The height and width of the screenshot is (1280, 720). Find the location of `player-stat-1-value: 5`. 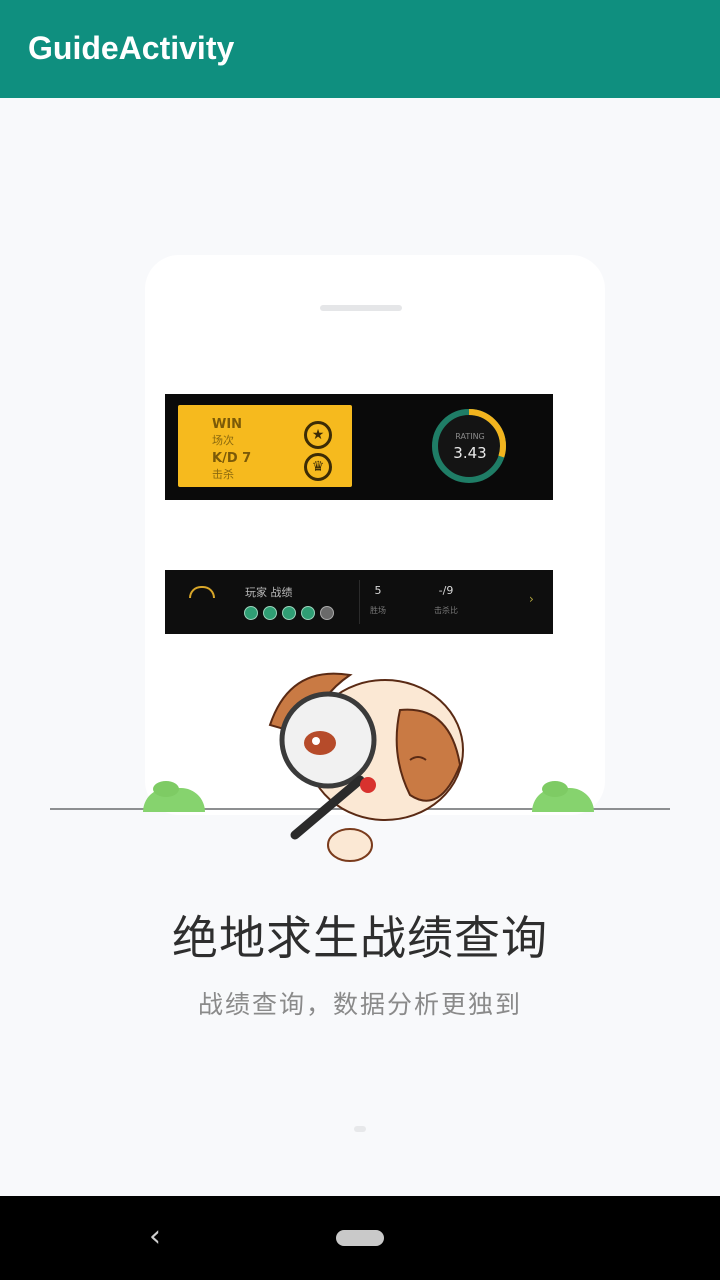

player-stat-1-value: 5 is located at coordinates (378, 590).